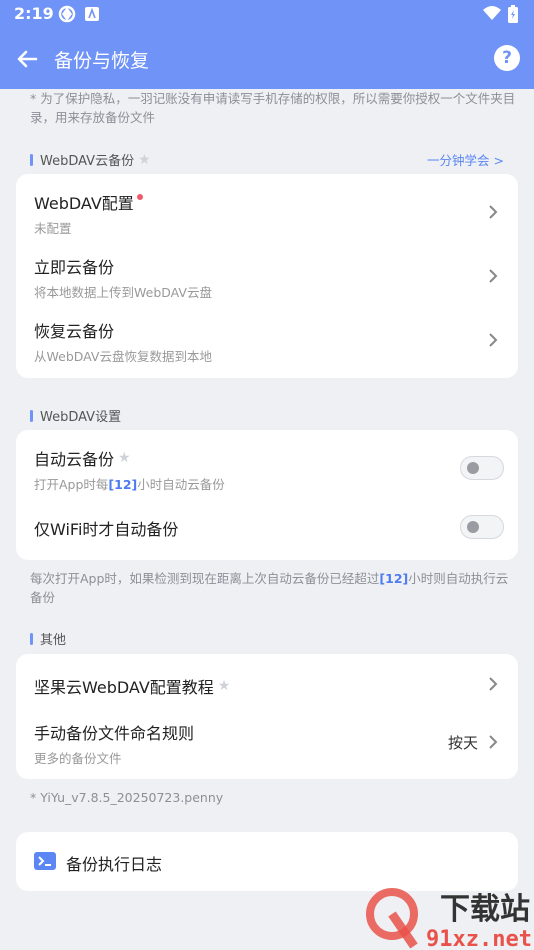 This screenshot has width=534, height=950. I want to click on auto-backup-toggle, so click(482, 468).